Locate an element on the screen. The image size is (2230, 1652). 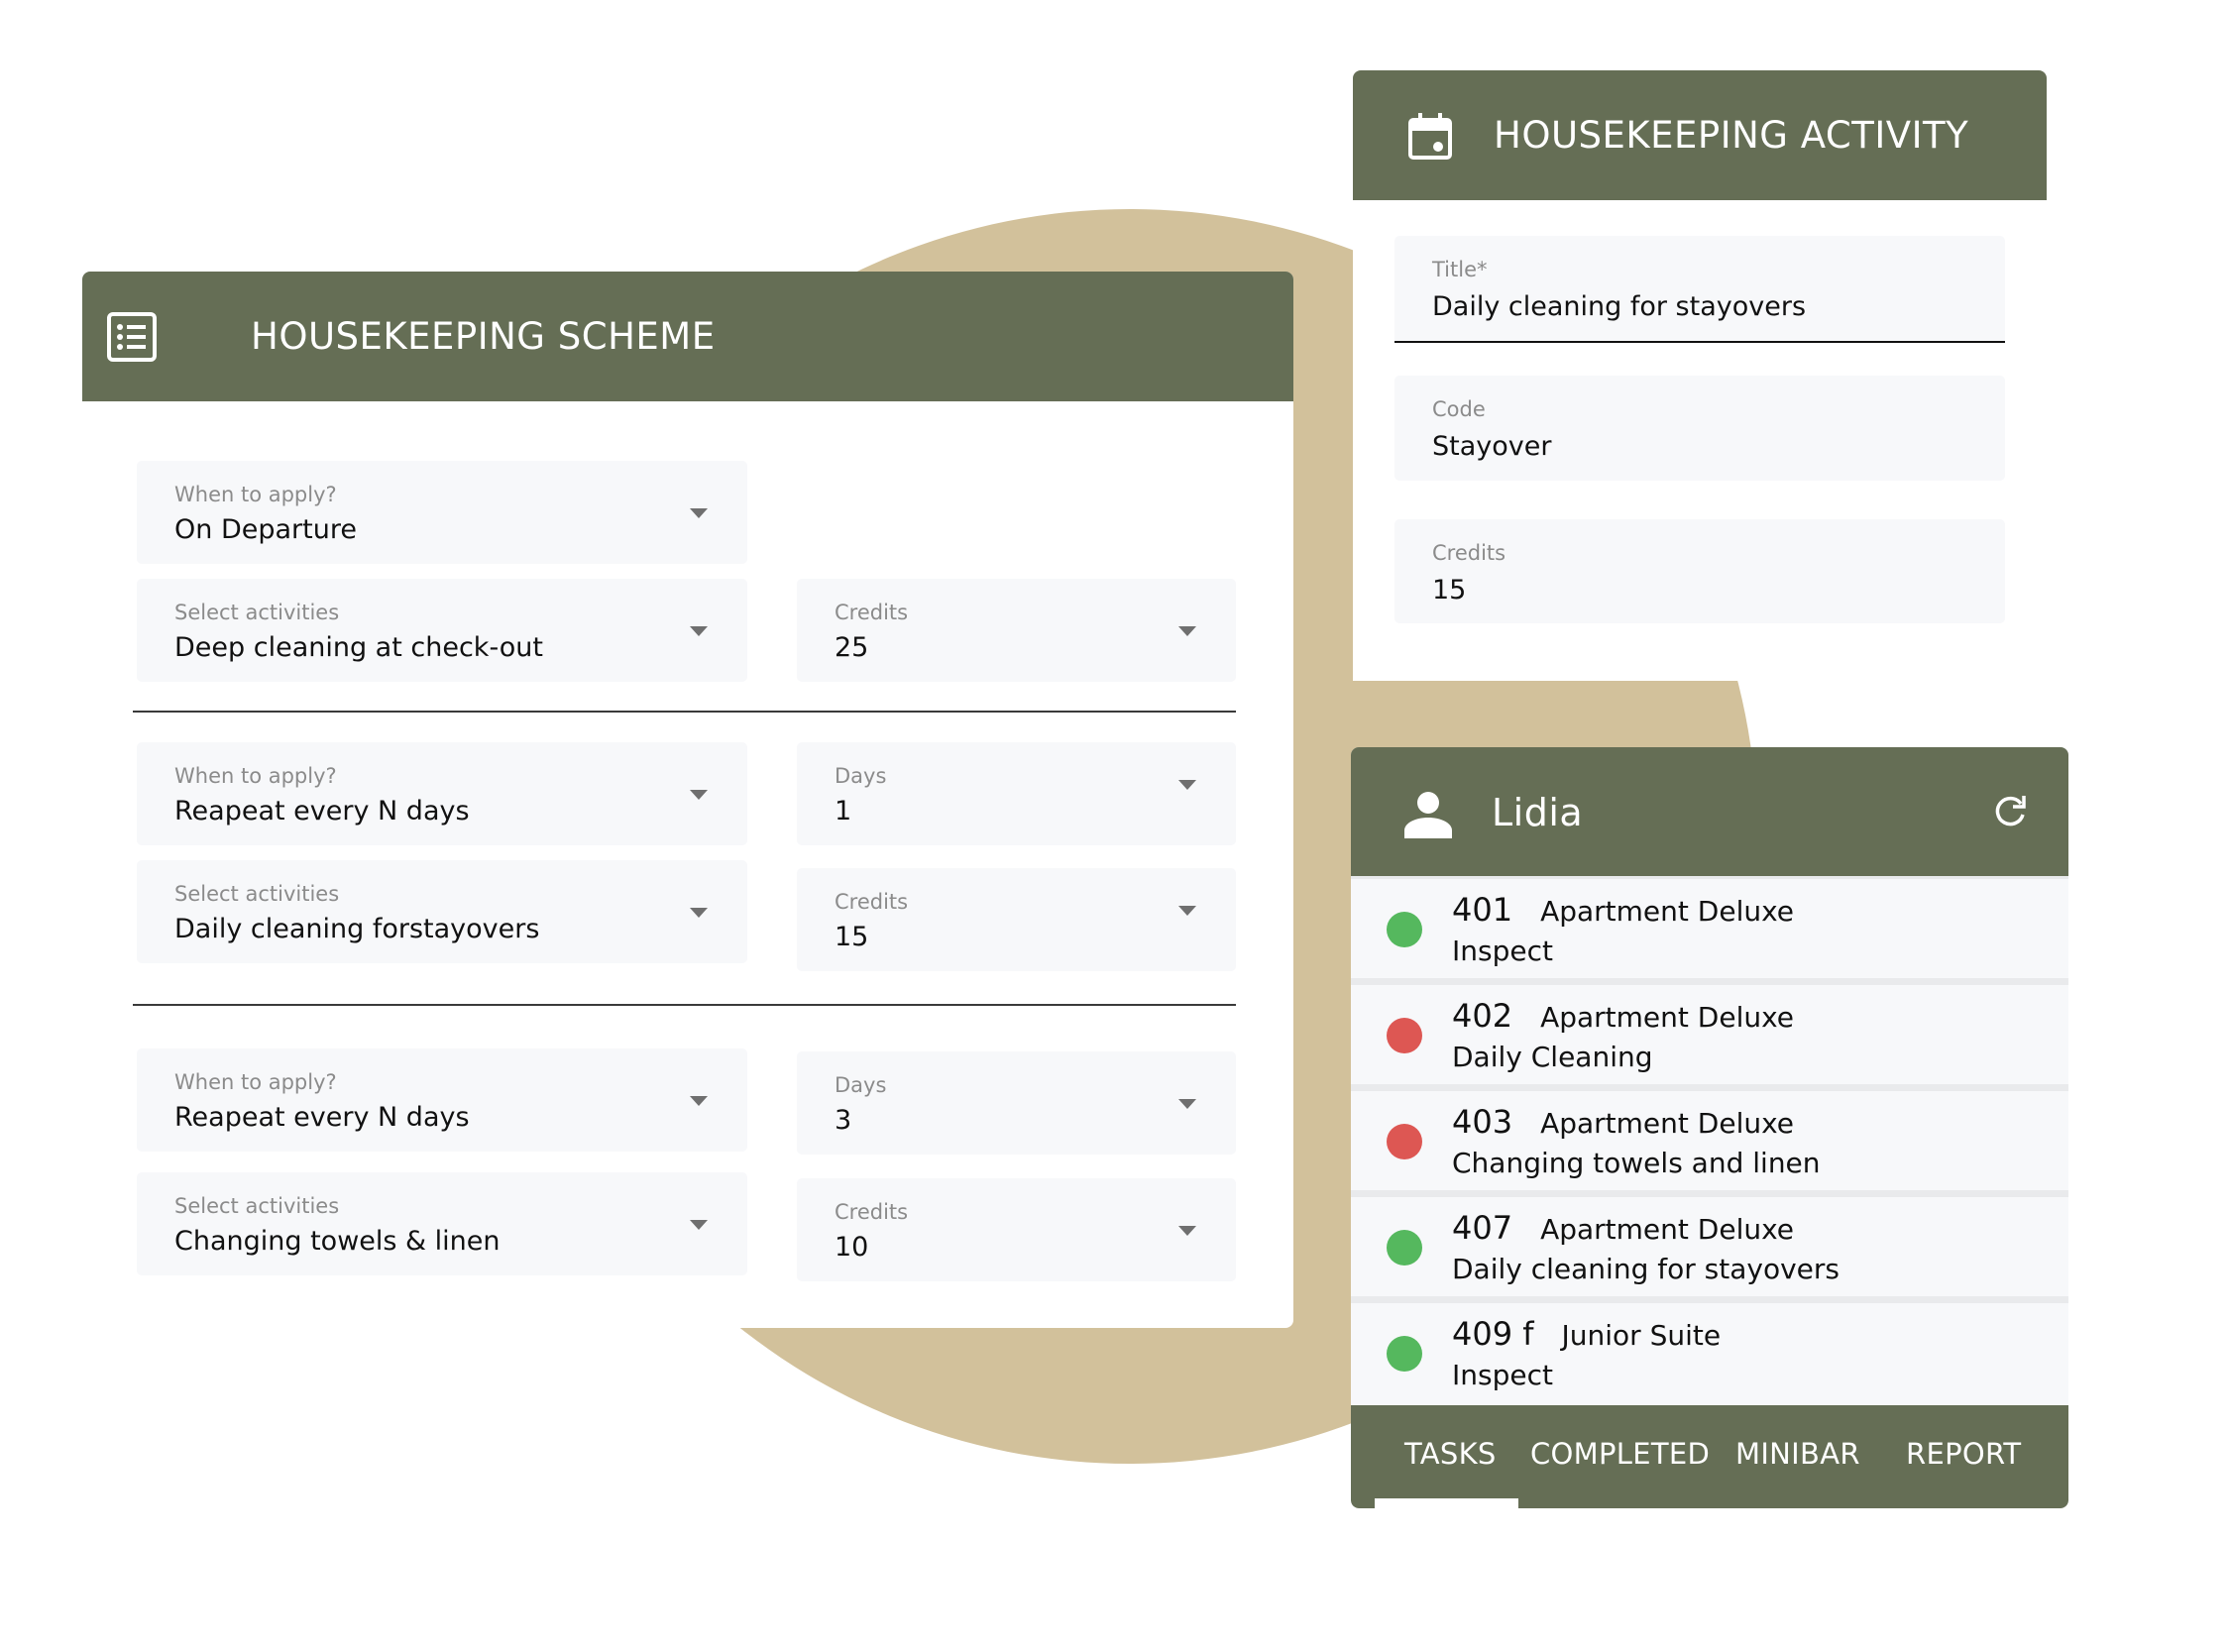
list-icon is located at coordinates (132, 337).